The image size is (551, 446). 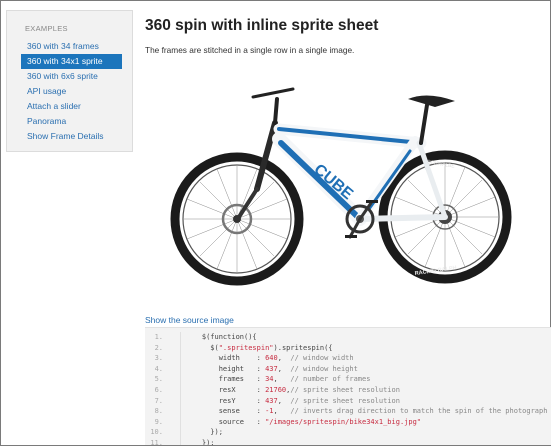 I want to click on code-text: $(function(){, so click(x=221, y=337).